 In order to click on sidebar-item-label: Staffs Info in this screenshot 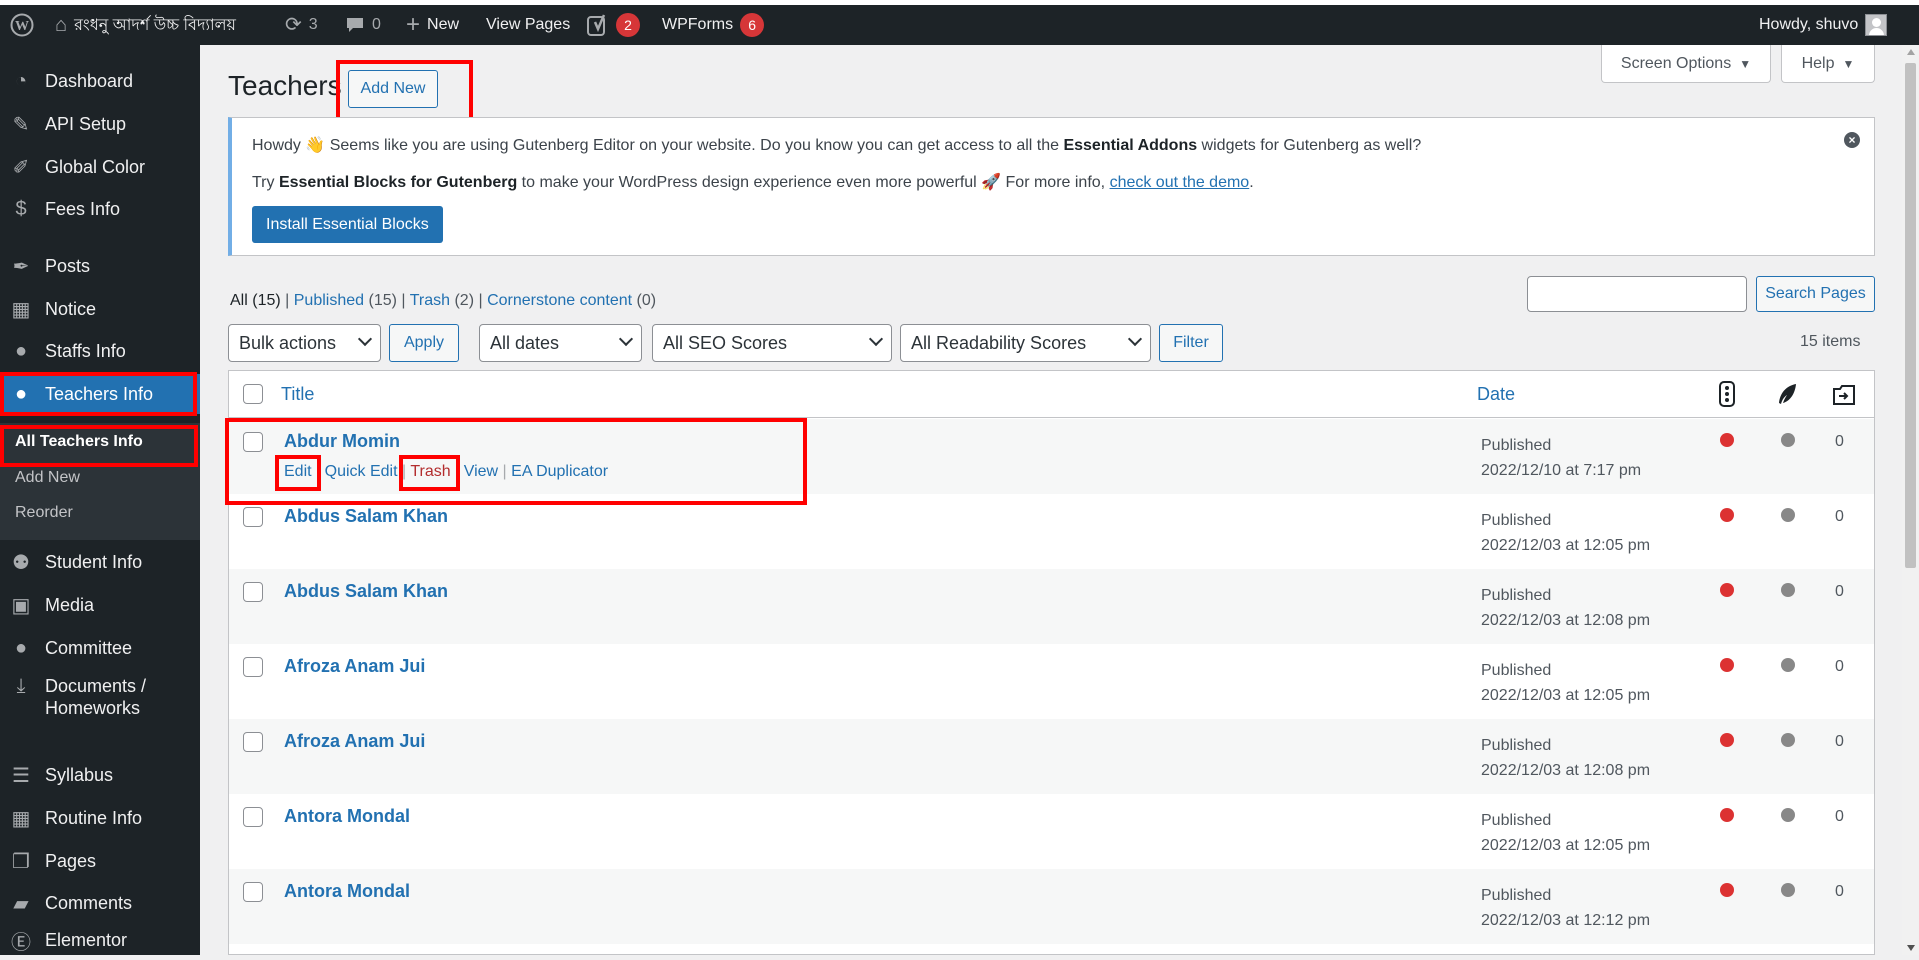, I will do `click(85, 350)`.